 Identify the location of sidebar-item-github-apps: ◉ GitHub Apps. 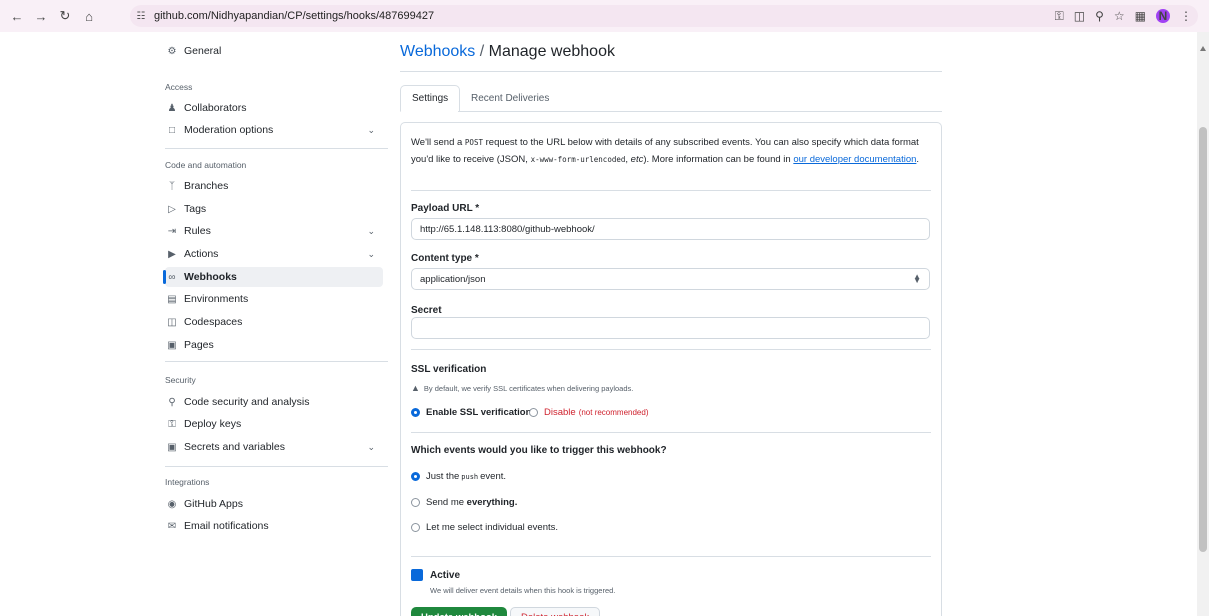
(274, 504).